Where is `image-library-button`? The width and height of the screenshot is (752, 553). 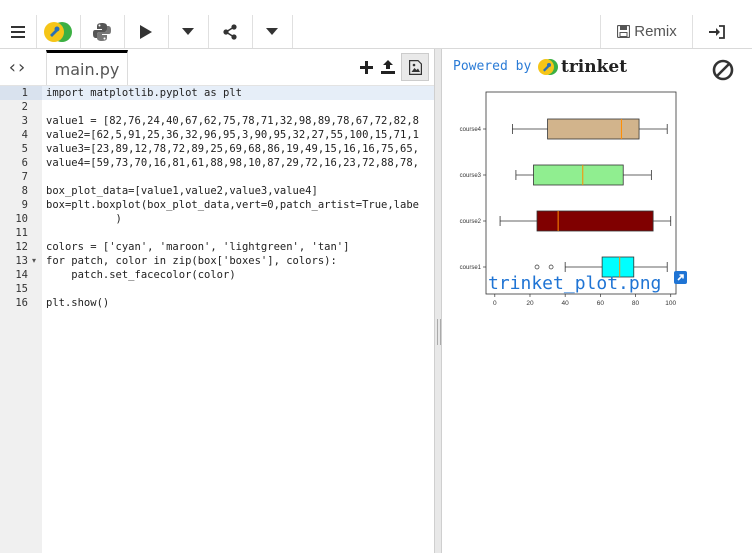 image-library-button is located at coordinates (415, 67).